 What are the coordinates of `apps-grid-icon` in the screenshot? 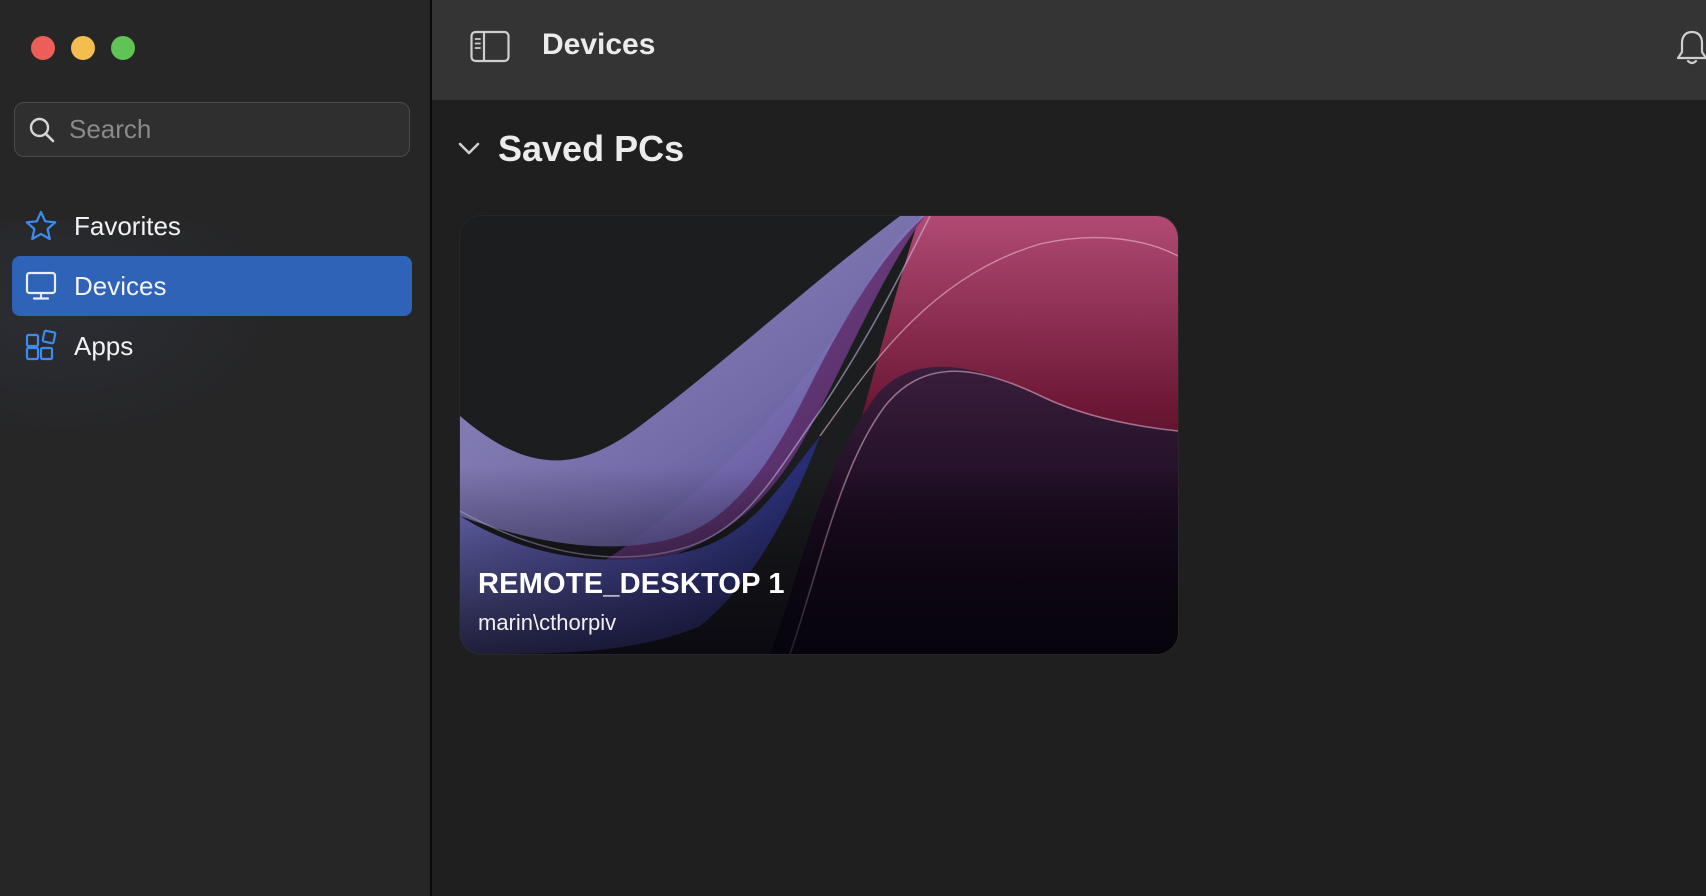 It's located at (41, 345).